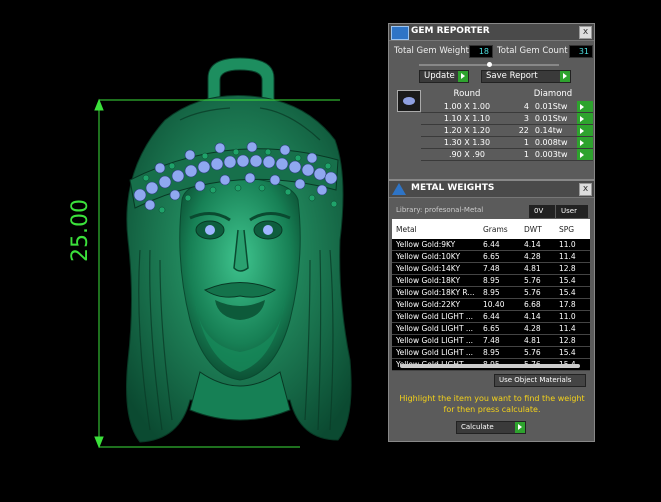 This screenshot has height=502, width=661. Describe the element at coordinates (522, 130) in the screenshot. I see `gem-count: 22` at that location.